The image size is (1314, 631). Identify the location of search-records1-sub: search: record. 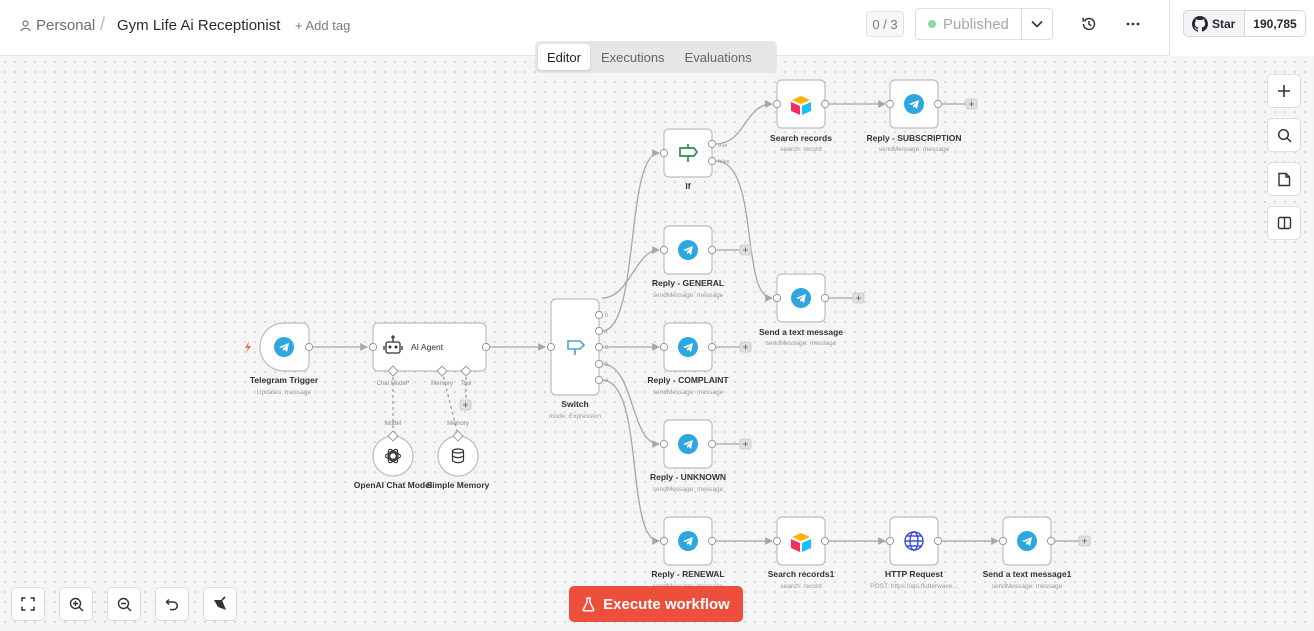
(801, 586).